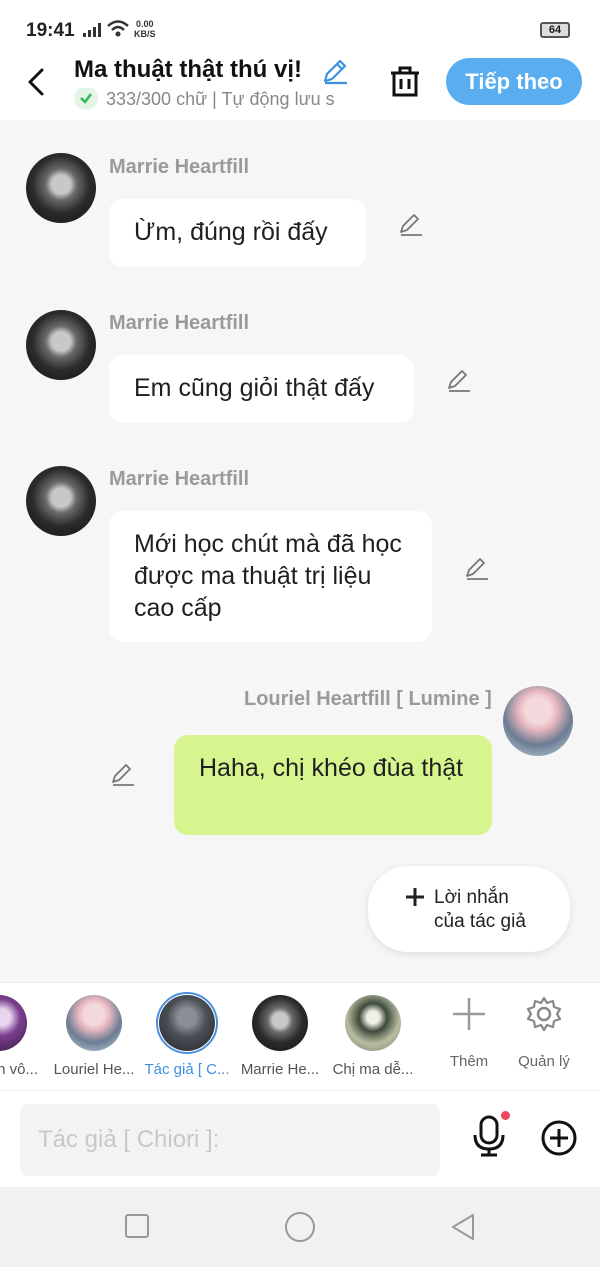 Image resolution: width=600 pixels, height=1267 pixels. What do you see at coordinates (514, 81) in the screenshot?
I see `next-button: Tiếp theo` at bounding box center [514, 81].